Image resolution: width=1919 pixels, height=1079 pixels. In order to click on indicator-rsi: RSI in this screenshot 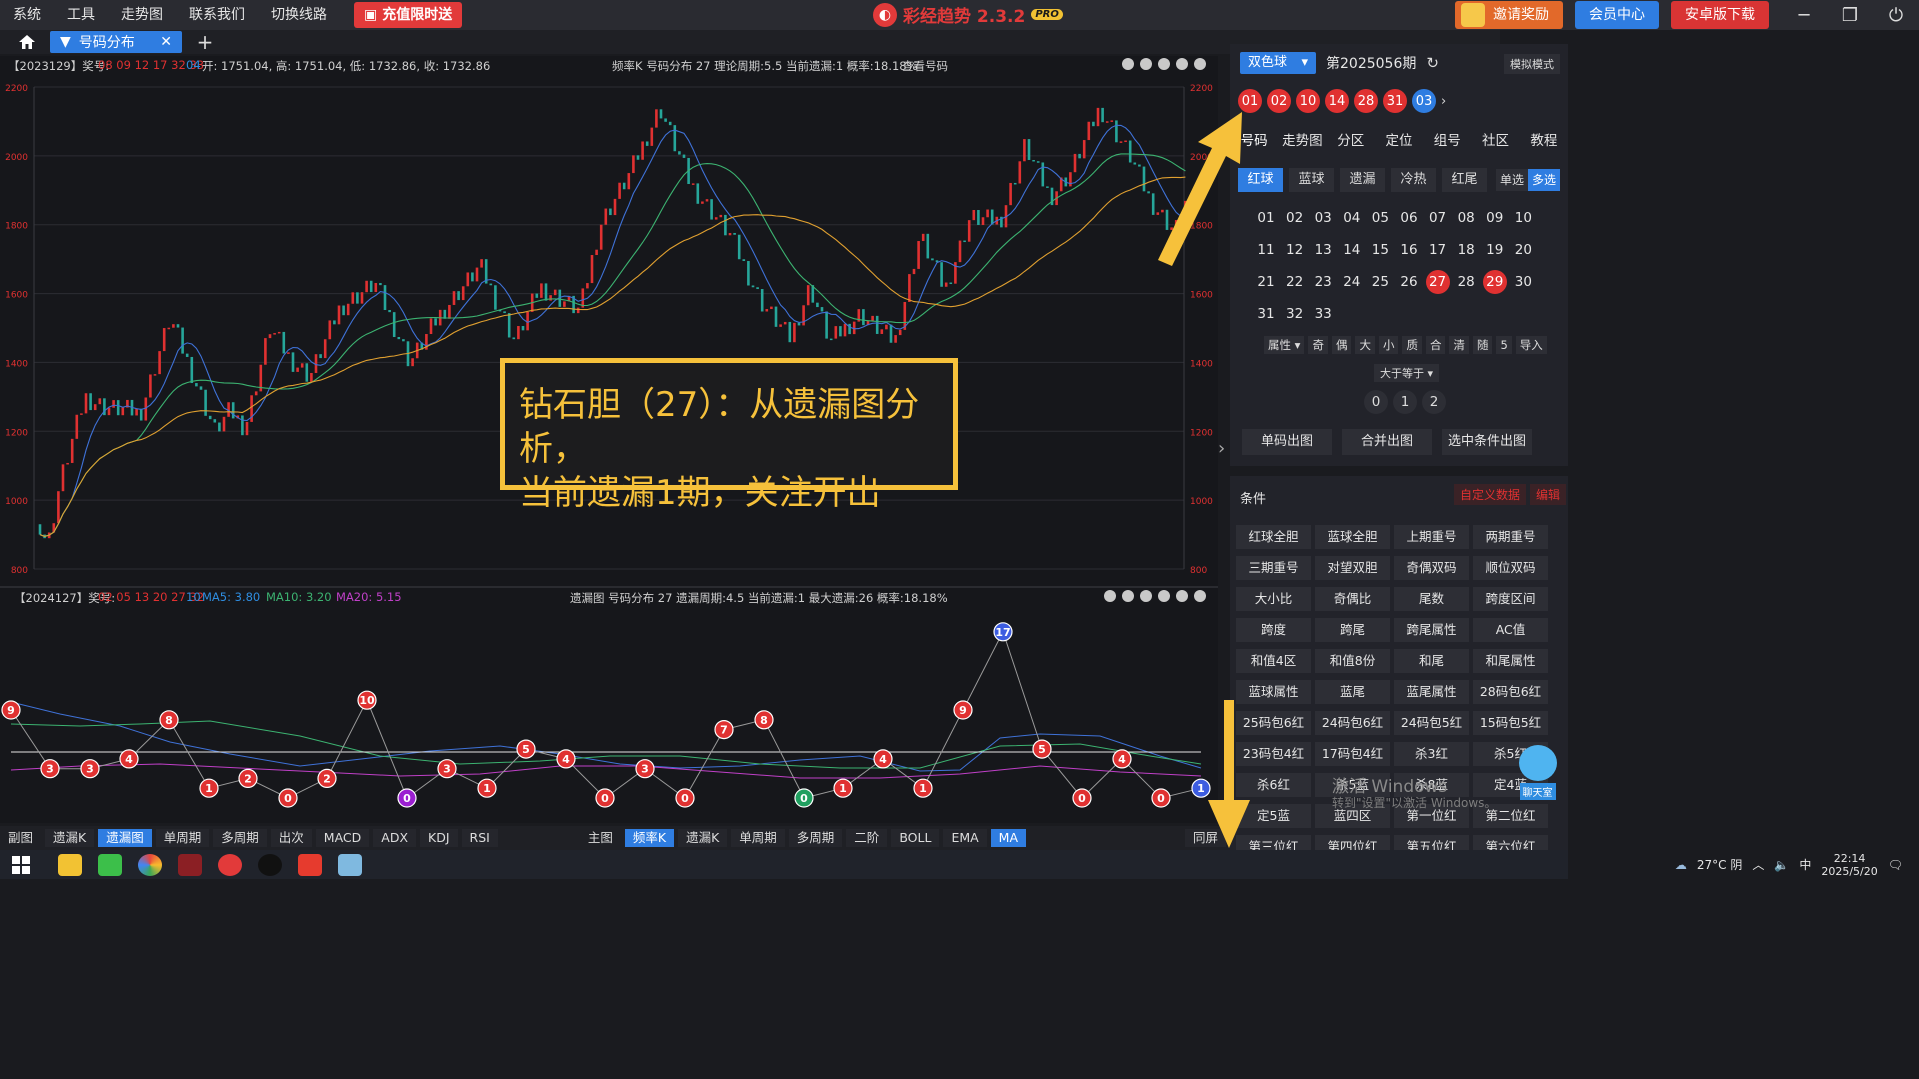, I will do `click(479, 838)`.